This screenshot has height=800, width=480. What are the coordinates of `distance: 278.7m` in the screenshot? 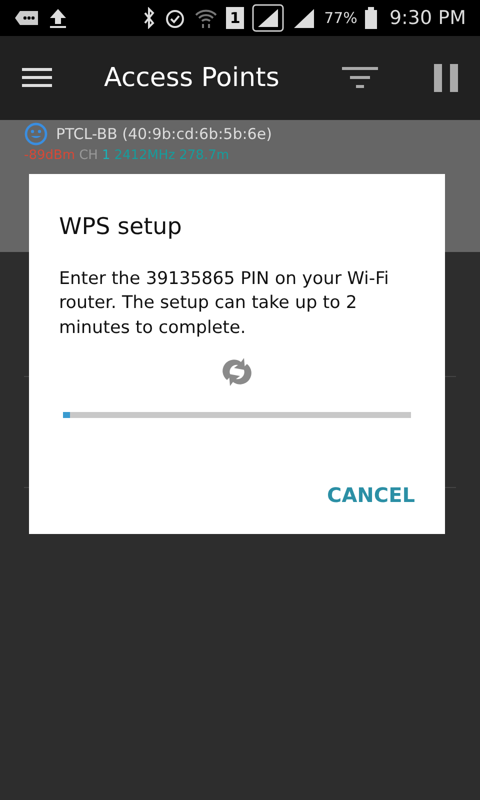 It's located at (204, 156).